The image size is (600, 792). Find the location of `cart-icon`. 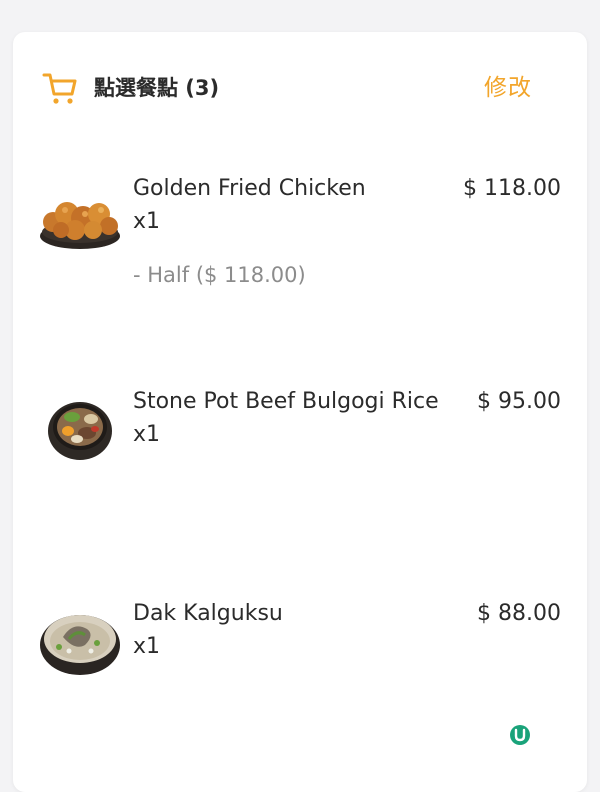

cart-icon is located at coordinates (60, 88).